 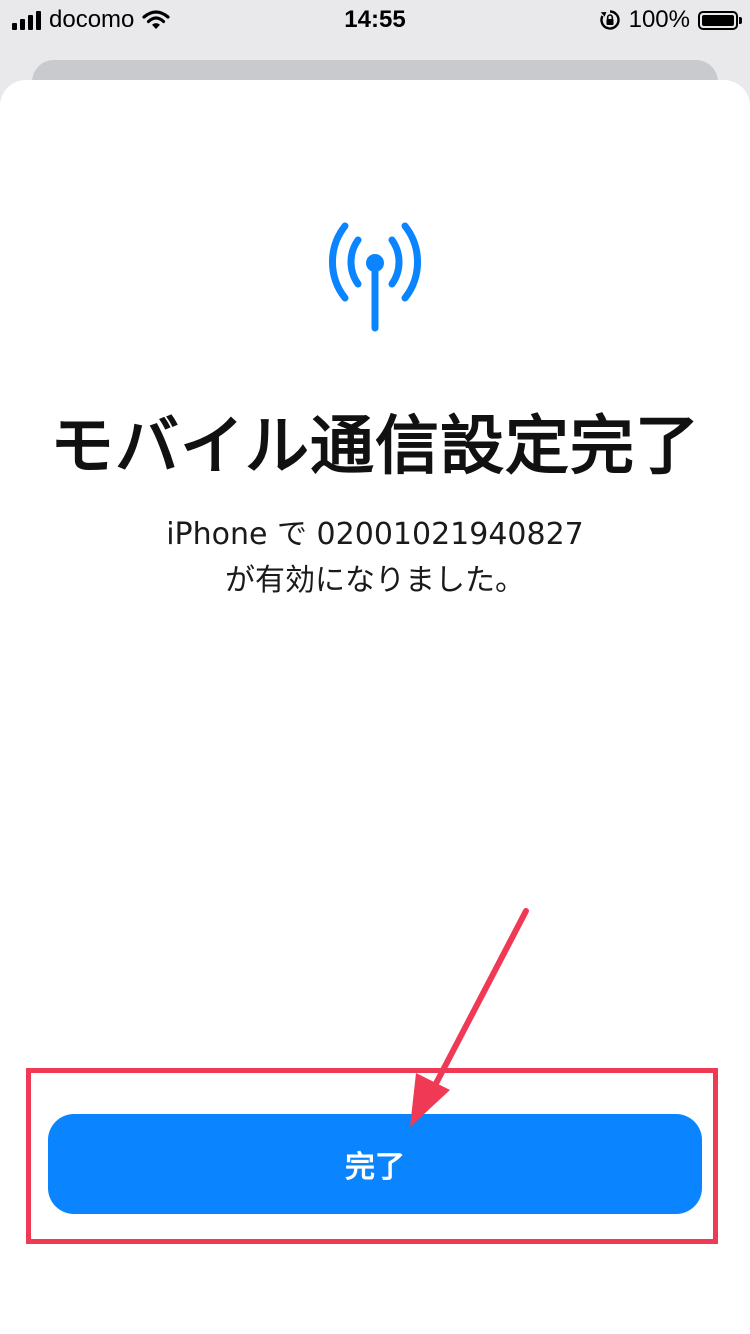 I want to click on subtitle-line-2: が有効になりました。, so click(x=375, y=580).